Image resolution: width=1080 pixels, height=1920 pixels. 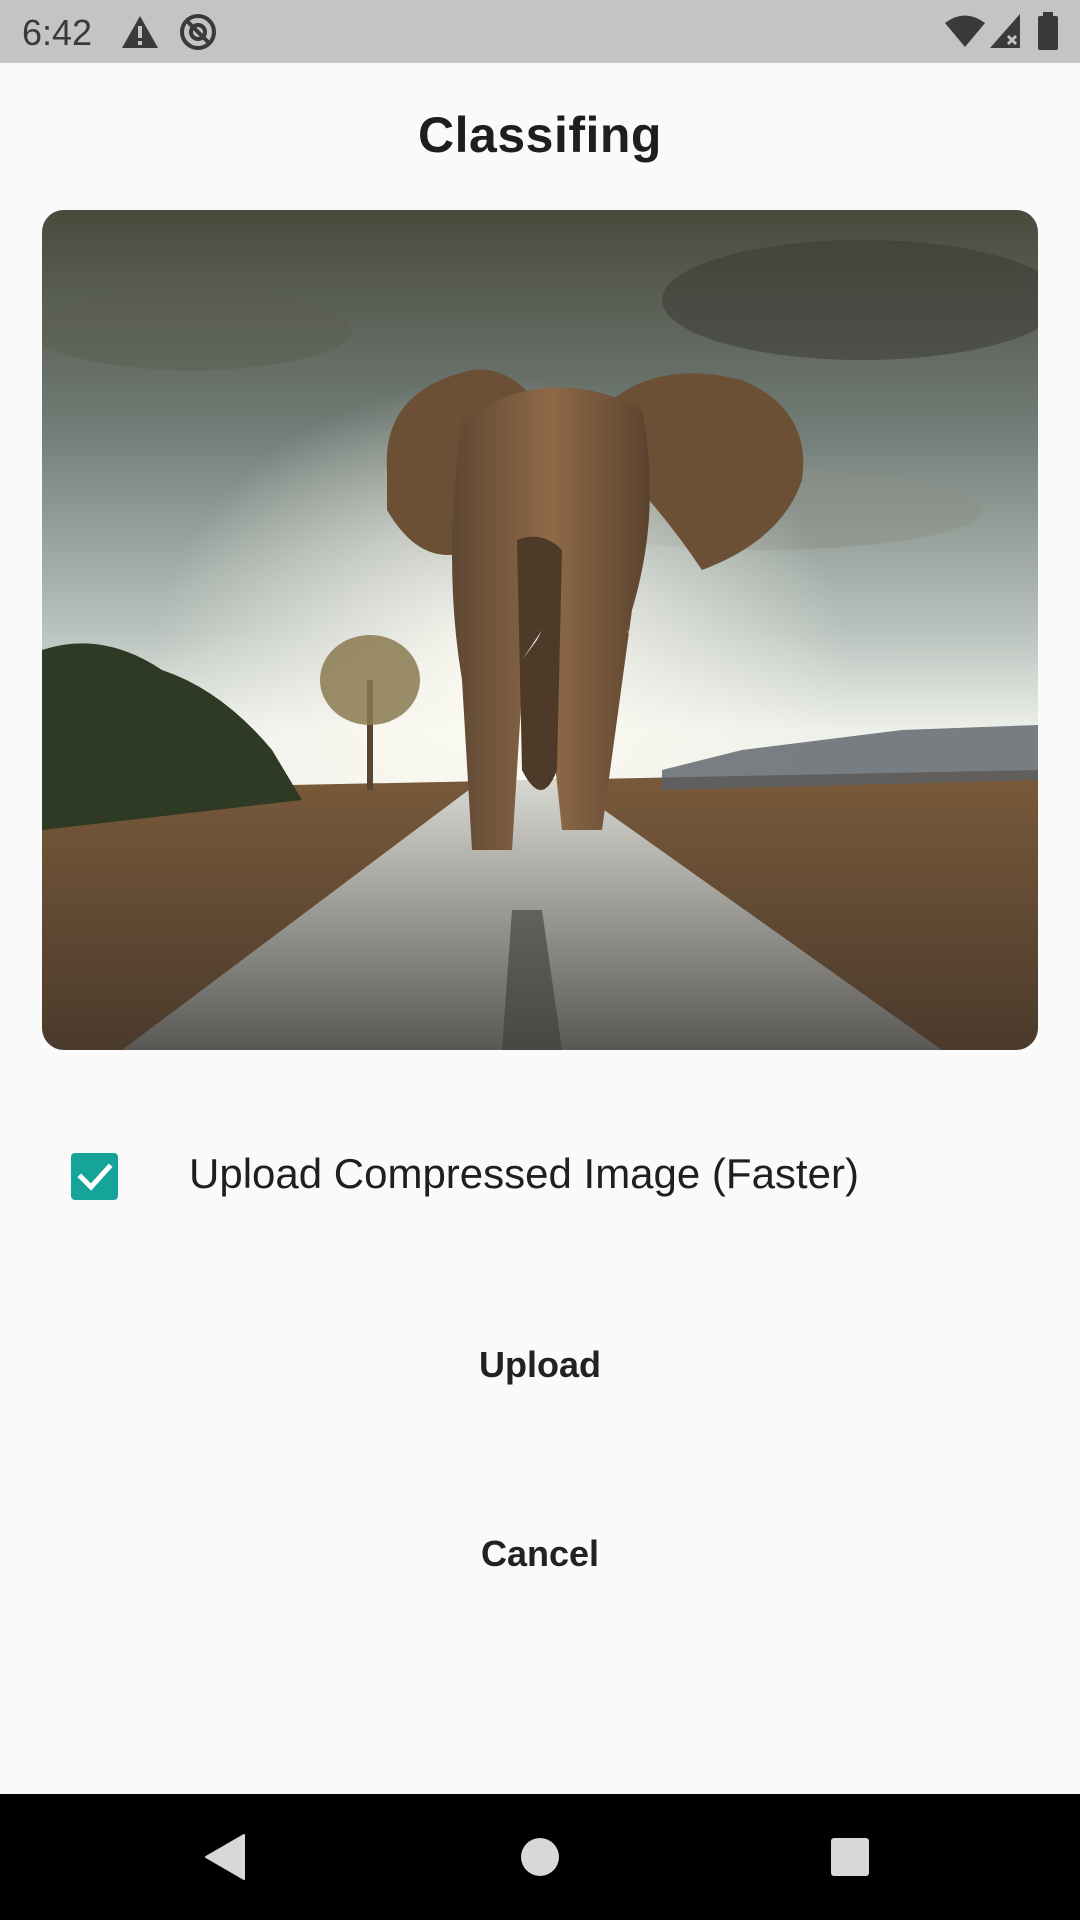 What do you see at coordinates (140, 34) in the screenshot?
I see `warning-icon` at bounding box center [140, 34].